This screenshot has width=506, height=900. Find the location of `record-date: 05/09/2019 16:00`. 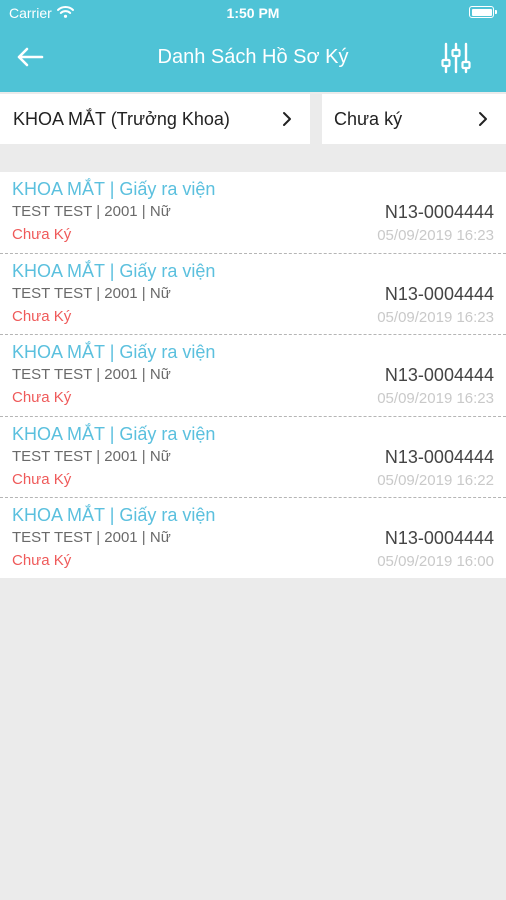

record-date: 05/09/2019 16:00 is located at coordinates (435, 561).